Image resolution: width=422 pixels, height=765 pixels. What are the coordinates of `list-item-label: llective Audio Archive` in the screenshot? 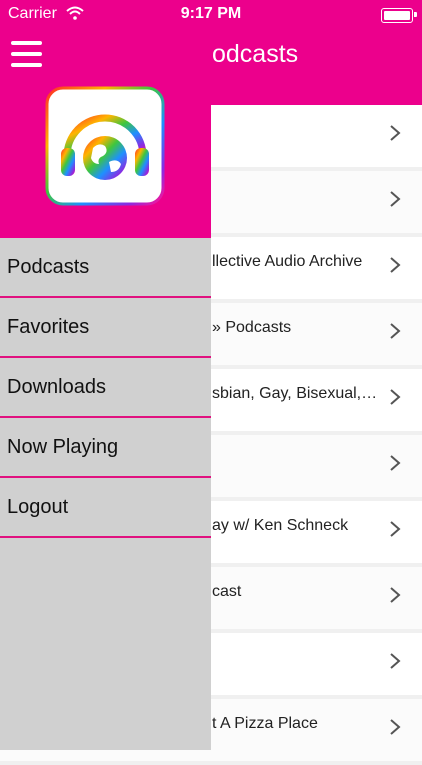 It's located at (287, 261).